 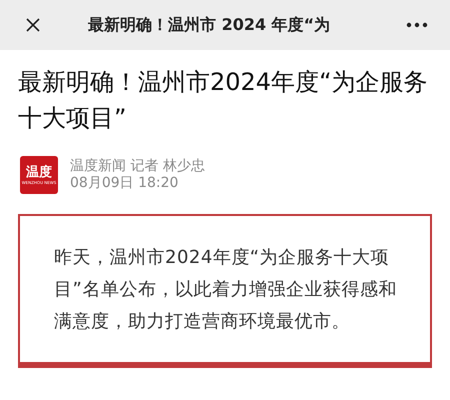 What do you see at coordinates (125, 183) in the screenshot?
I see `publish-time: 08月09日 18:20` at bounding box center [125, 183].